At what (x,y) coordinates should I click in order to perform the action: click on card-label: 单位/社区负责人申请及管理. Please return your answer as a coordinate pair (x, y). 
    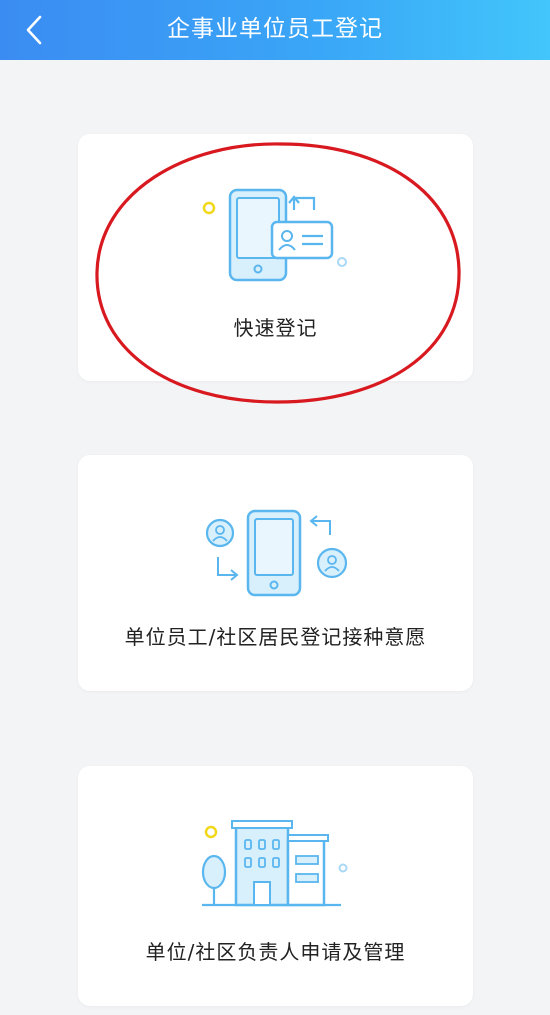
    Looking at the image, I should click on (275, 952).